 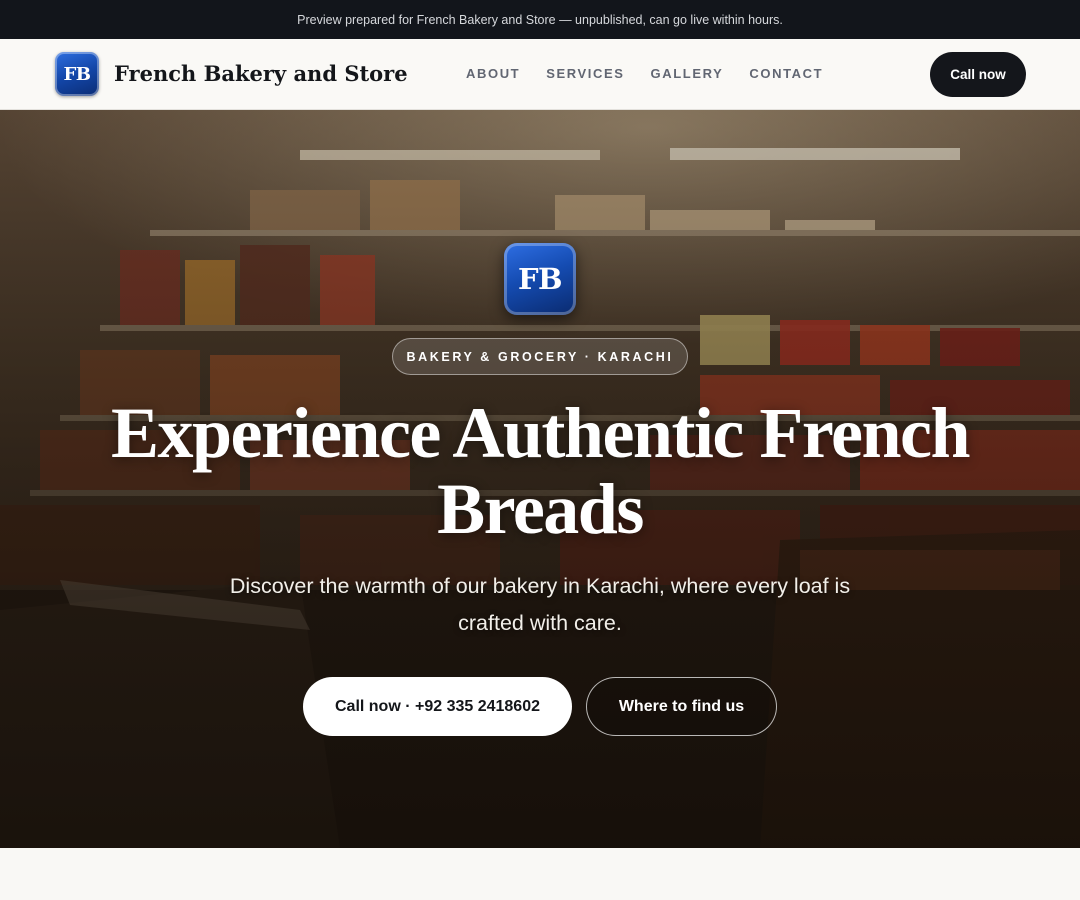 I want to click on logo-badge: FB, so click(x=77, y=74).